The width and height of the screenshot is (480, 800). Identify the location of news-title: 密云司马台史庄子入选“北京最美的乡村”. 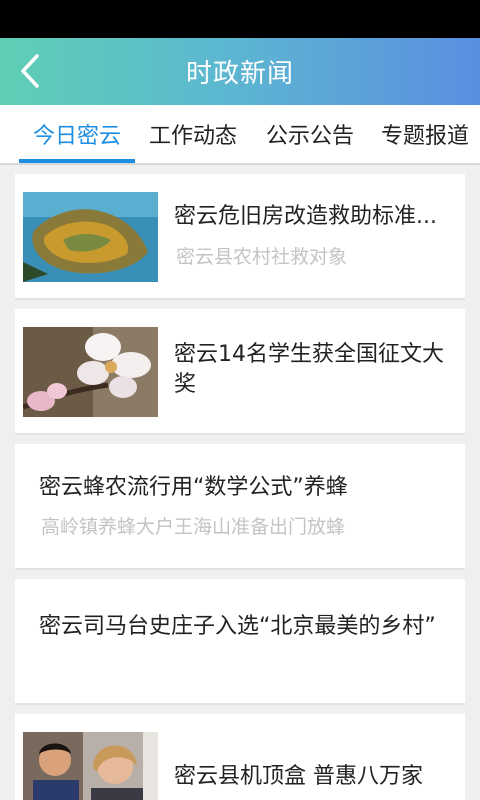
(237, 626).